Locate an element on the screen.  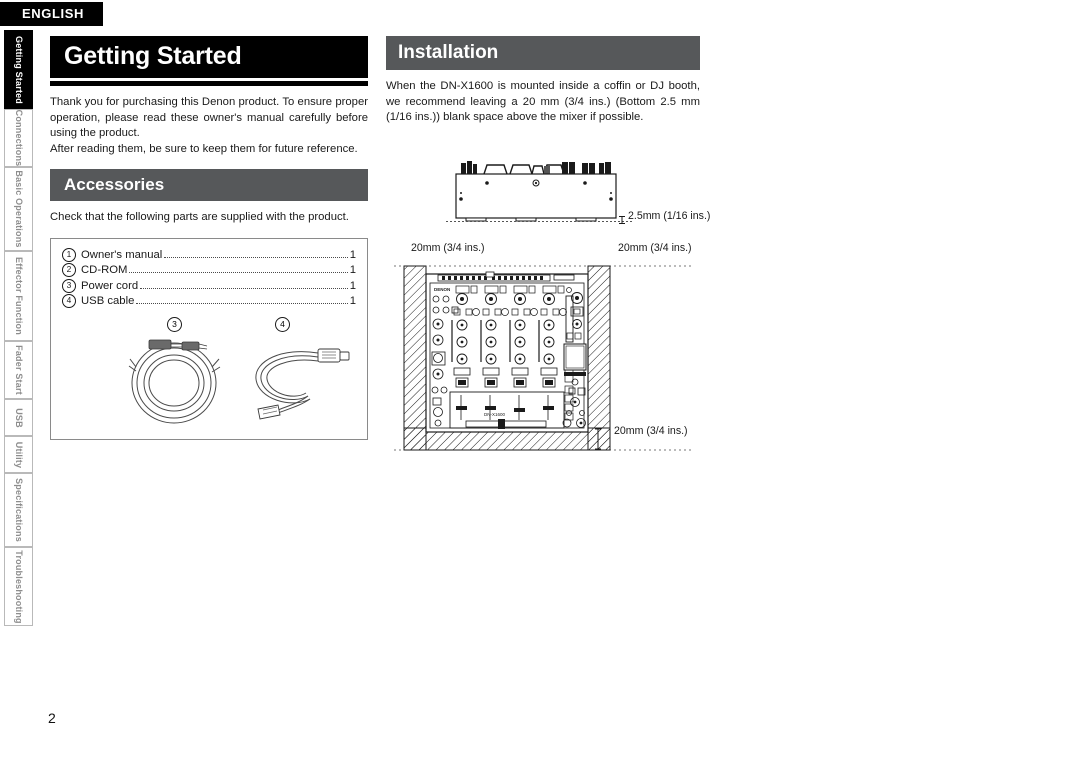
device-model-label: DN-X1600 is located at coordinates (495, 414).